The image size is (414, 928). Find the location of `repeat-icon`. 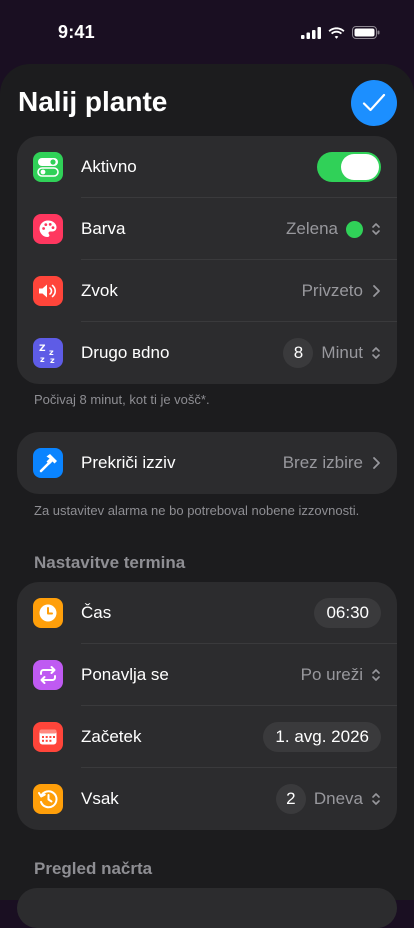

repeat-icon is located at coordinates (48, 675).